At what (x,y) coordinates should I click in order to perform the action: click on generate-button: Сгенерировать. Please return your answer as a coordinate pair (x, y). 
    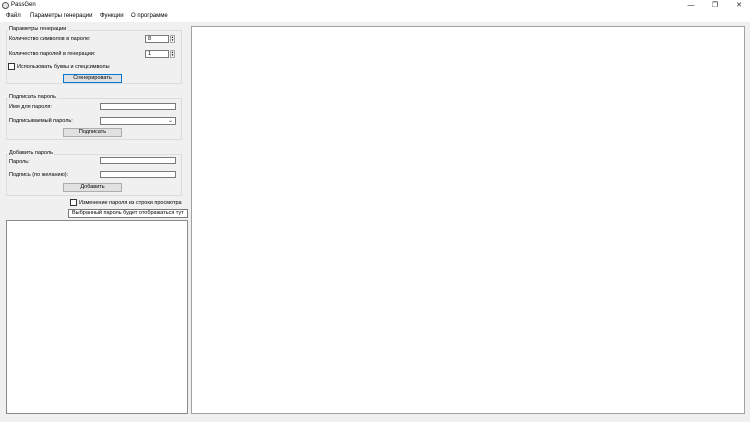
    Looking at the image, I should click on (92, 78).